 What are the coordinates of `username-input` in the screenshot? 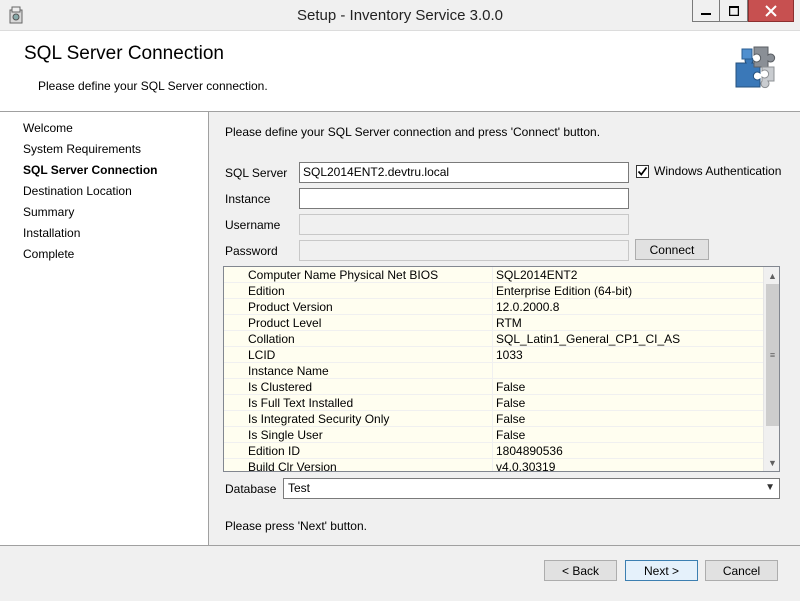 It's located at (464, 224).